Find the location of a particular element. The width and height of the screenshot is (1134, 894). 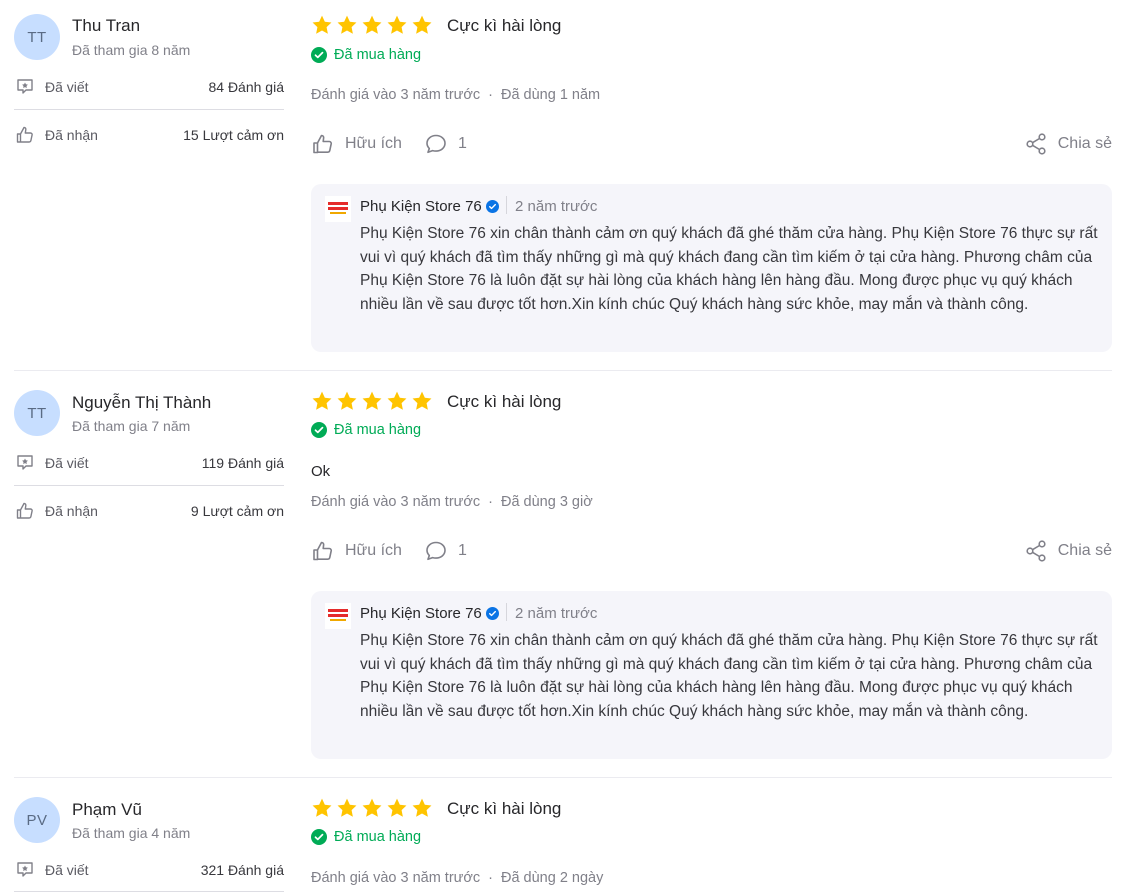

reviewer-name: Phạm Vũ is located at coordinates (107, 809).